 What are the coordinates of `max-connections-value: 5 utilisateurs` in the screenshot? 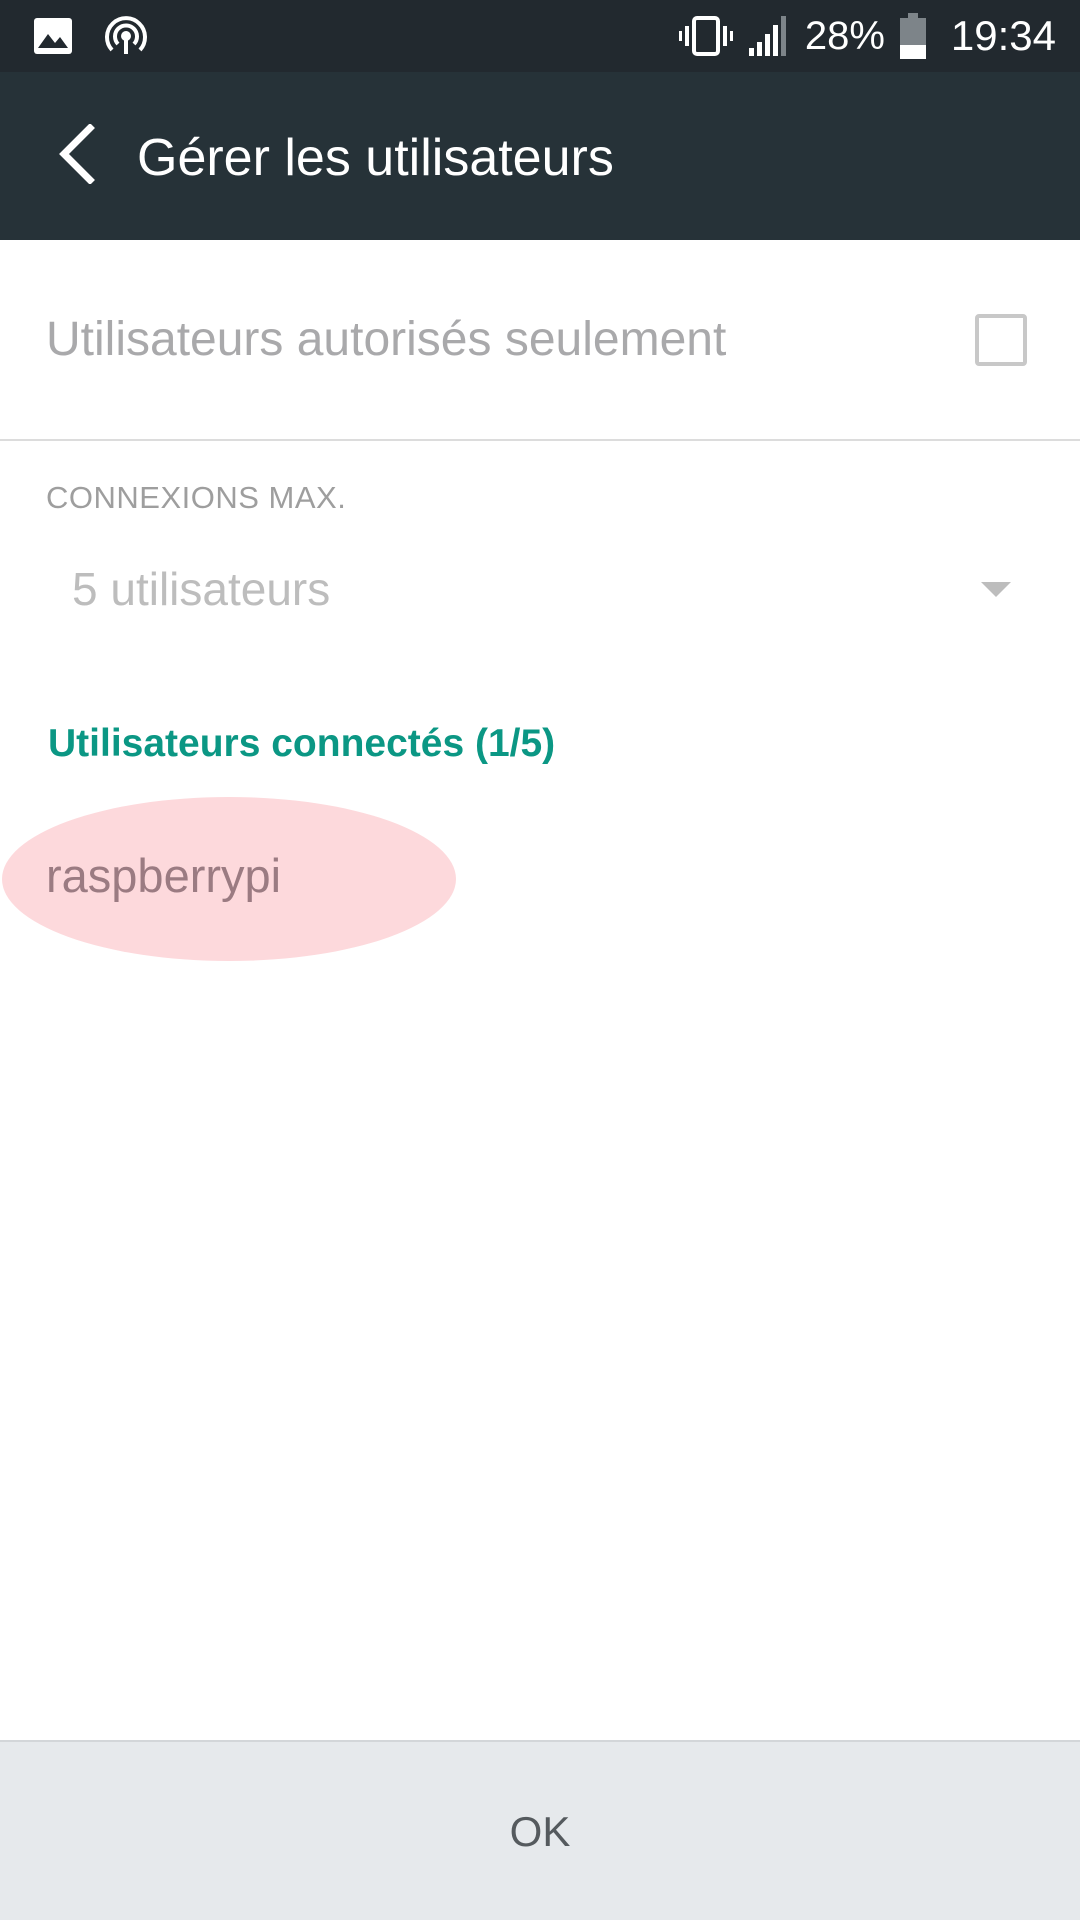 It's located at (201, 589).